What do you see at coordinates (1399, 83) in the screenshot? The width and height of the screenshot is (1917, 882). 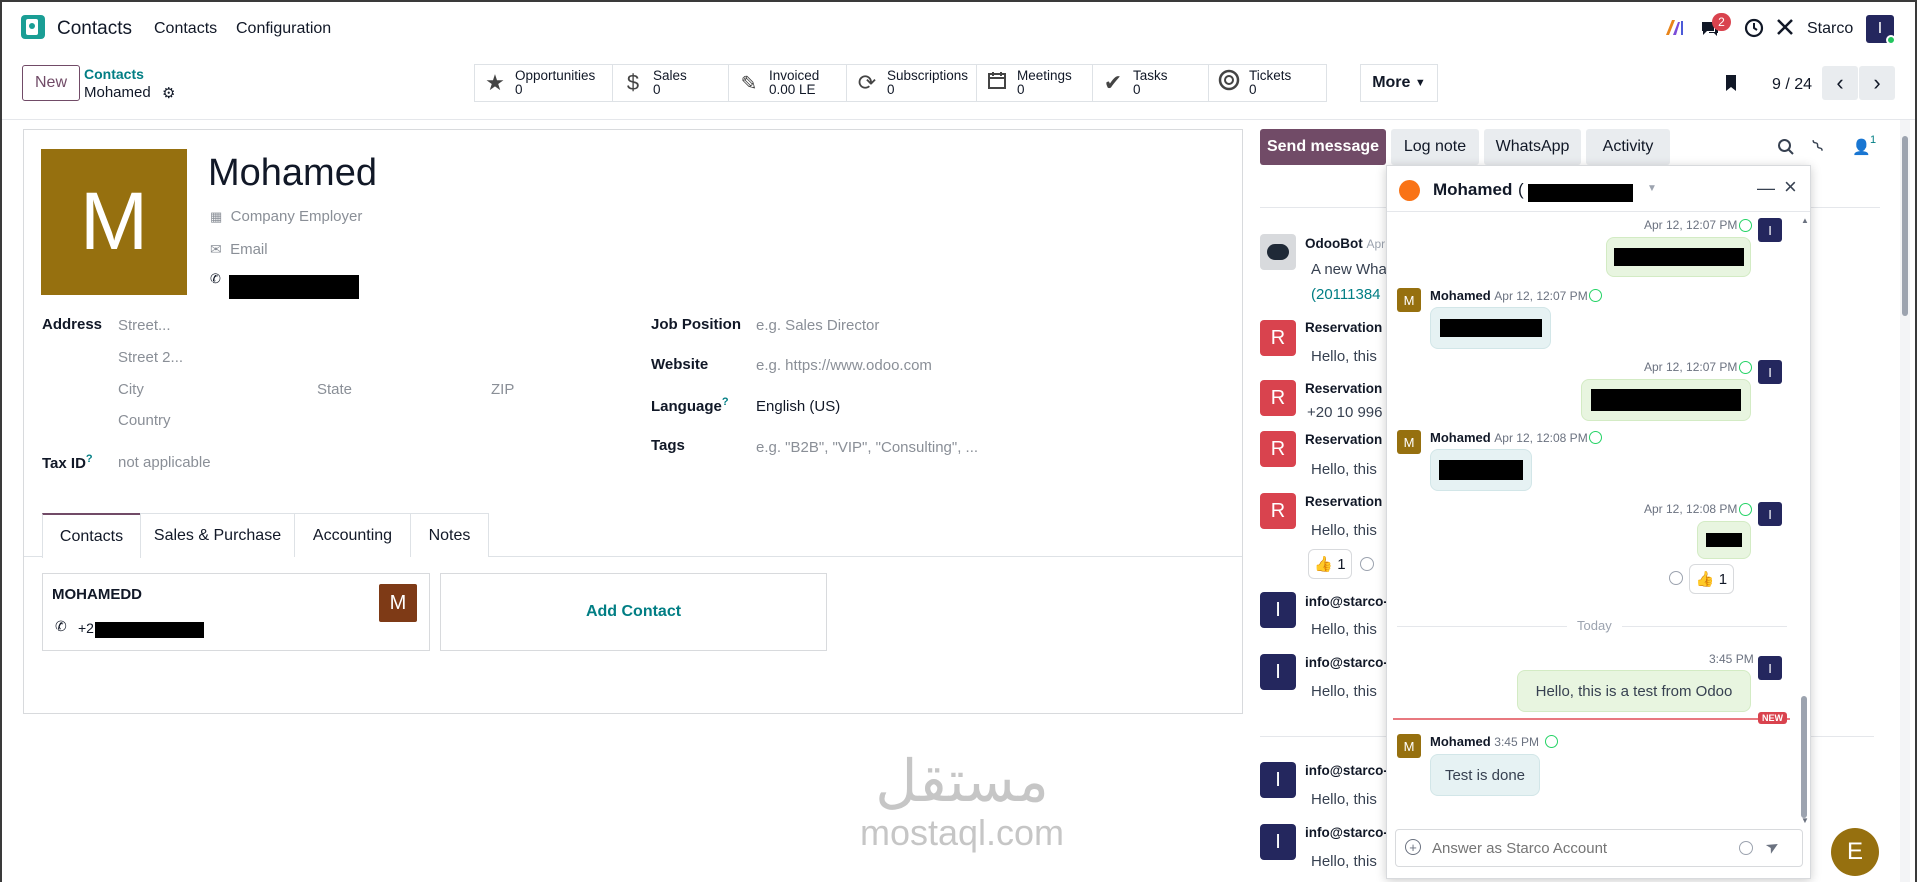 I see `more-button: More ▼` at bounding box center [1399, 83].